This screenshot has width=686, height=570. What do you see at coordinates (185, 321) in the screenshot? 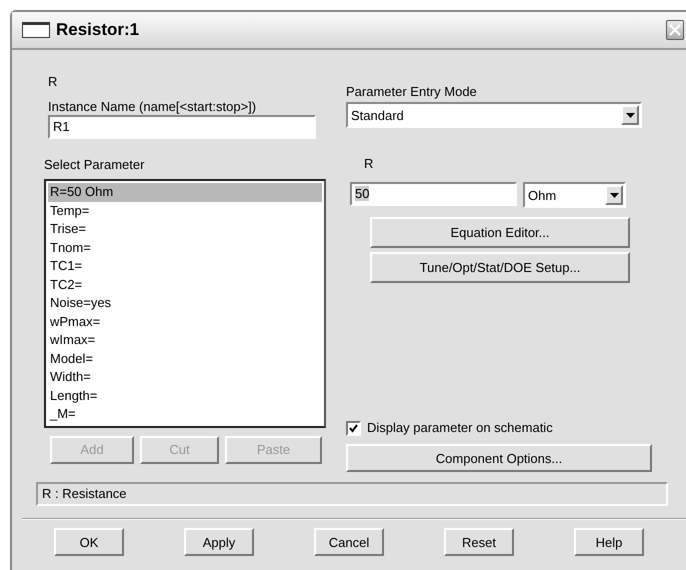
I see `parameter-list-item: wPmax=` at bounding box center [185, 321].